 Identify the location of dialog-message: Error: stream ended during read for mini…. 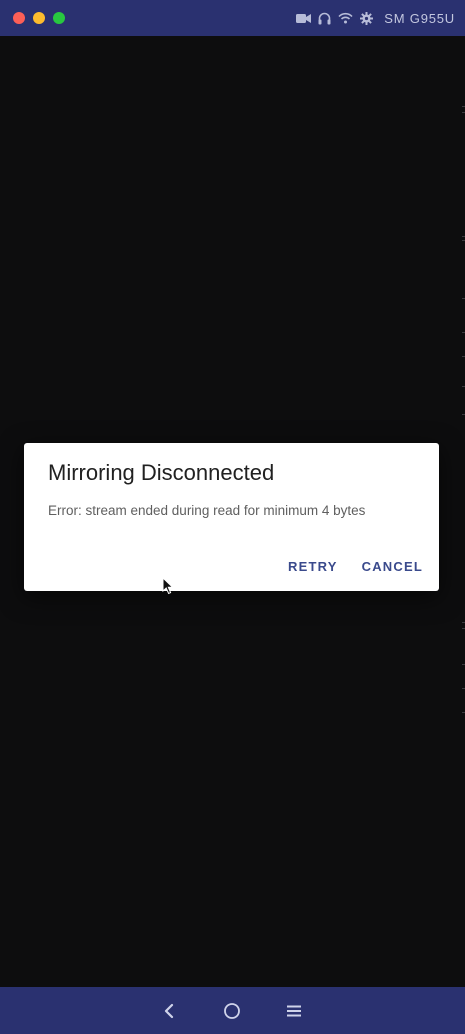
(207, 510).